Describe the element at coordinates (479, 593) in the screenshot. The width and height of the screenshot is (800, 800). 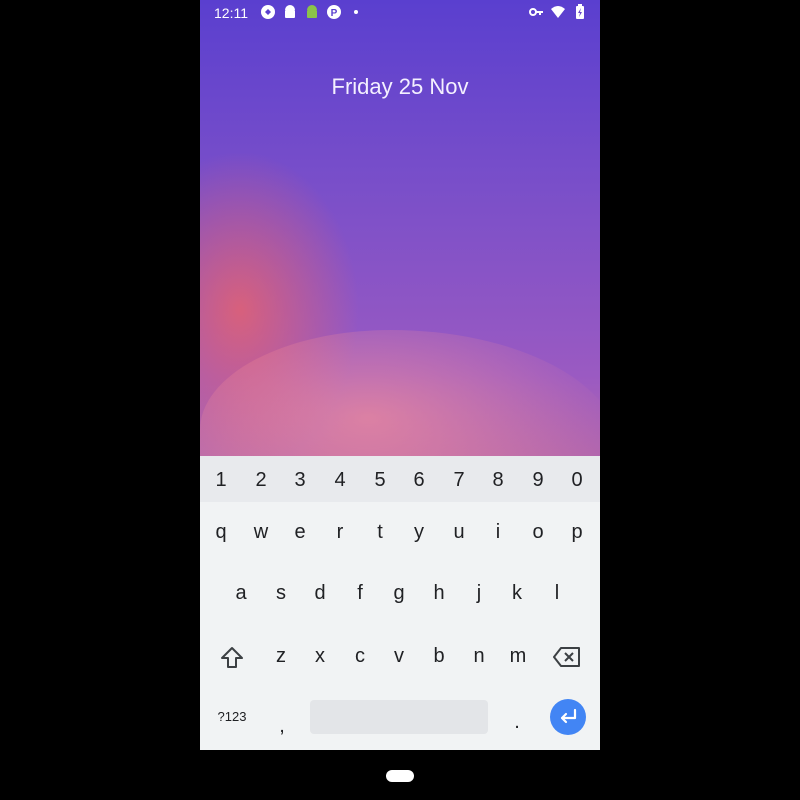
I see `key-j: j` at that location.